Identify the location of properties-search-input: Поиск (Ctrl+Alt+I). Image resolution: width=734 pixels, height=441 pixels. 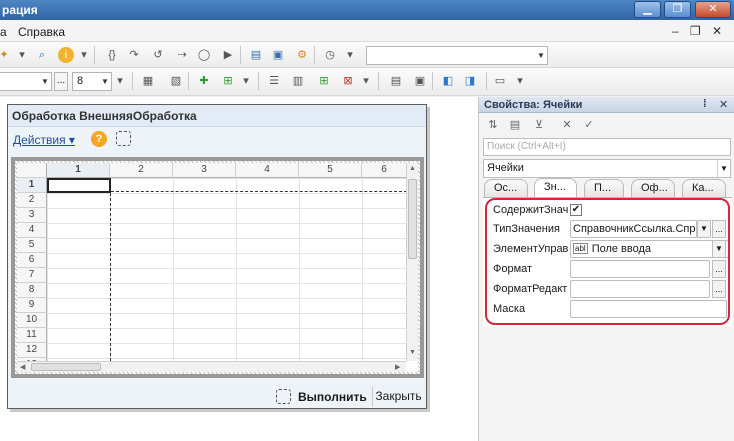
(607, 147).